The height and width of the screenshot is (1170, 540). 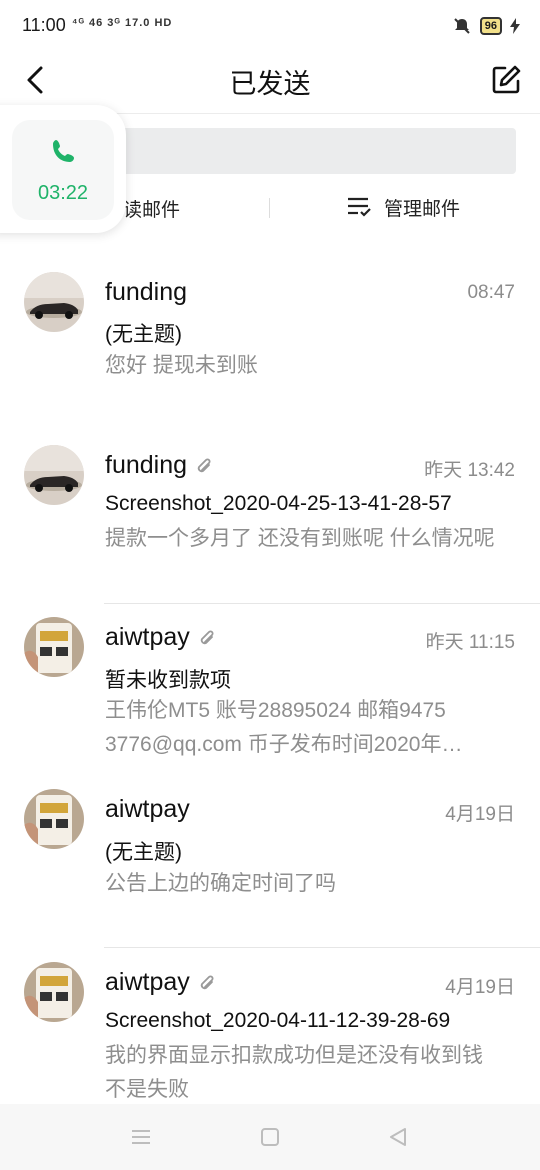 I want to click on charging-icon, so click(x=515, y=26).